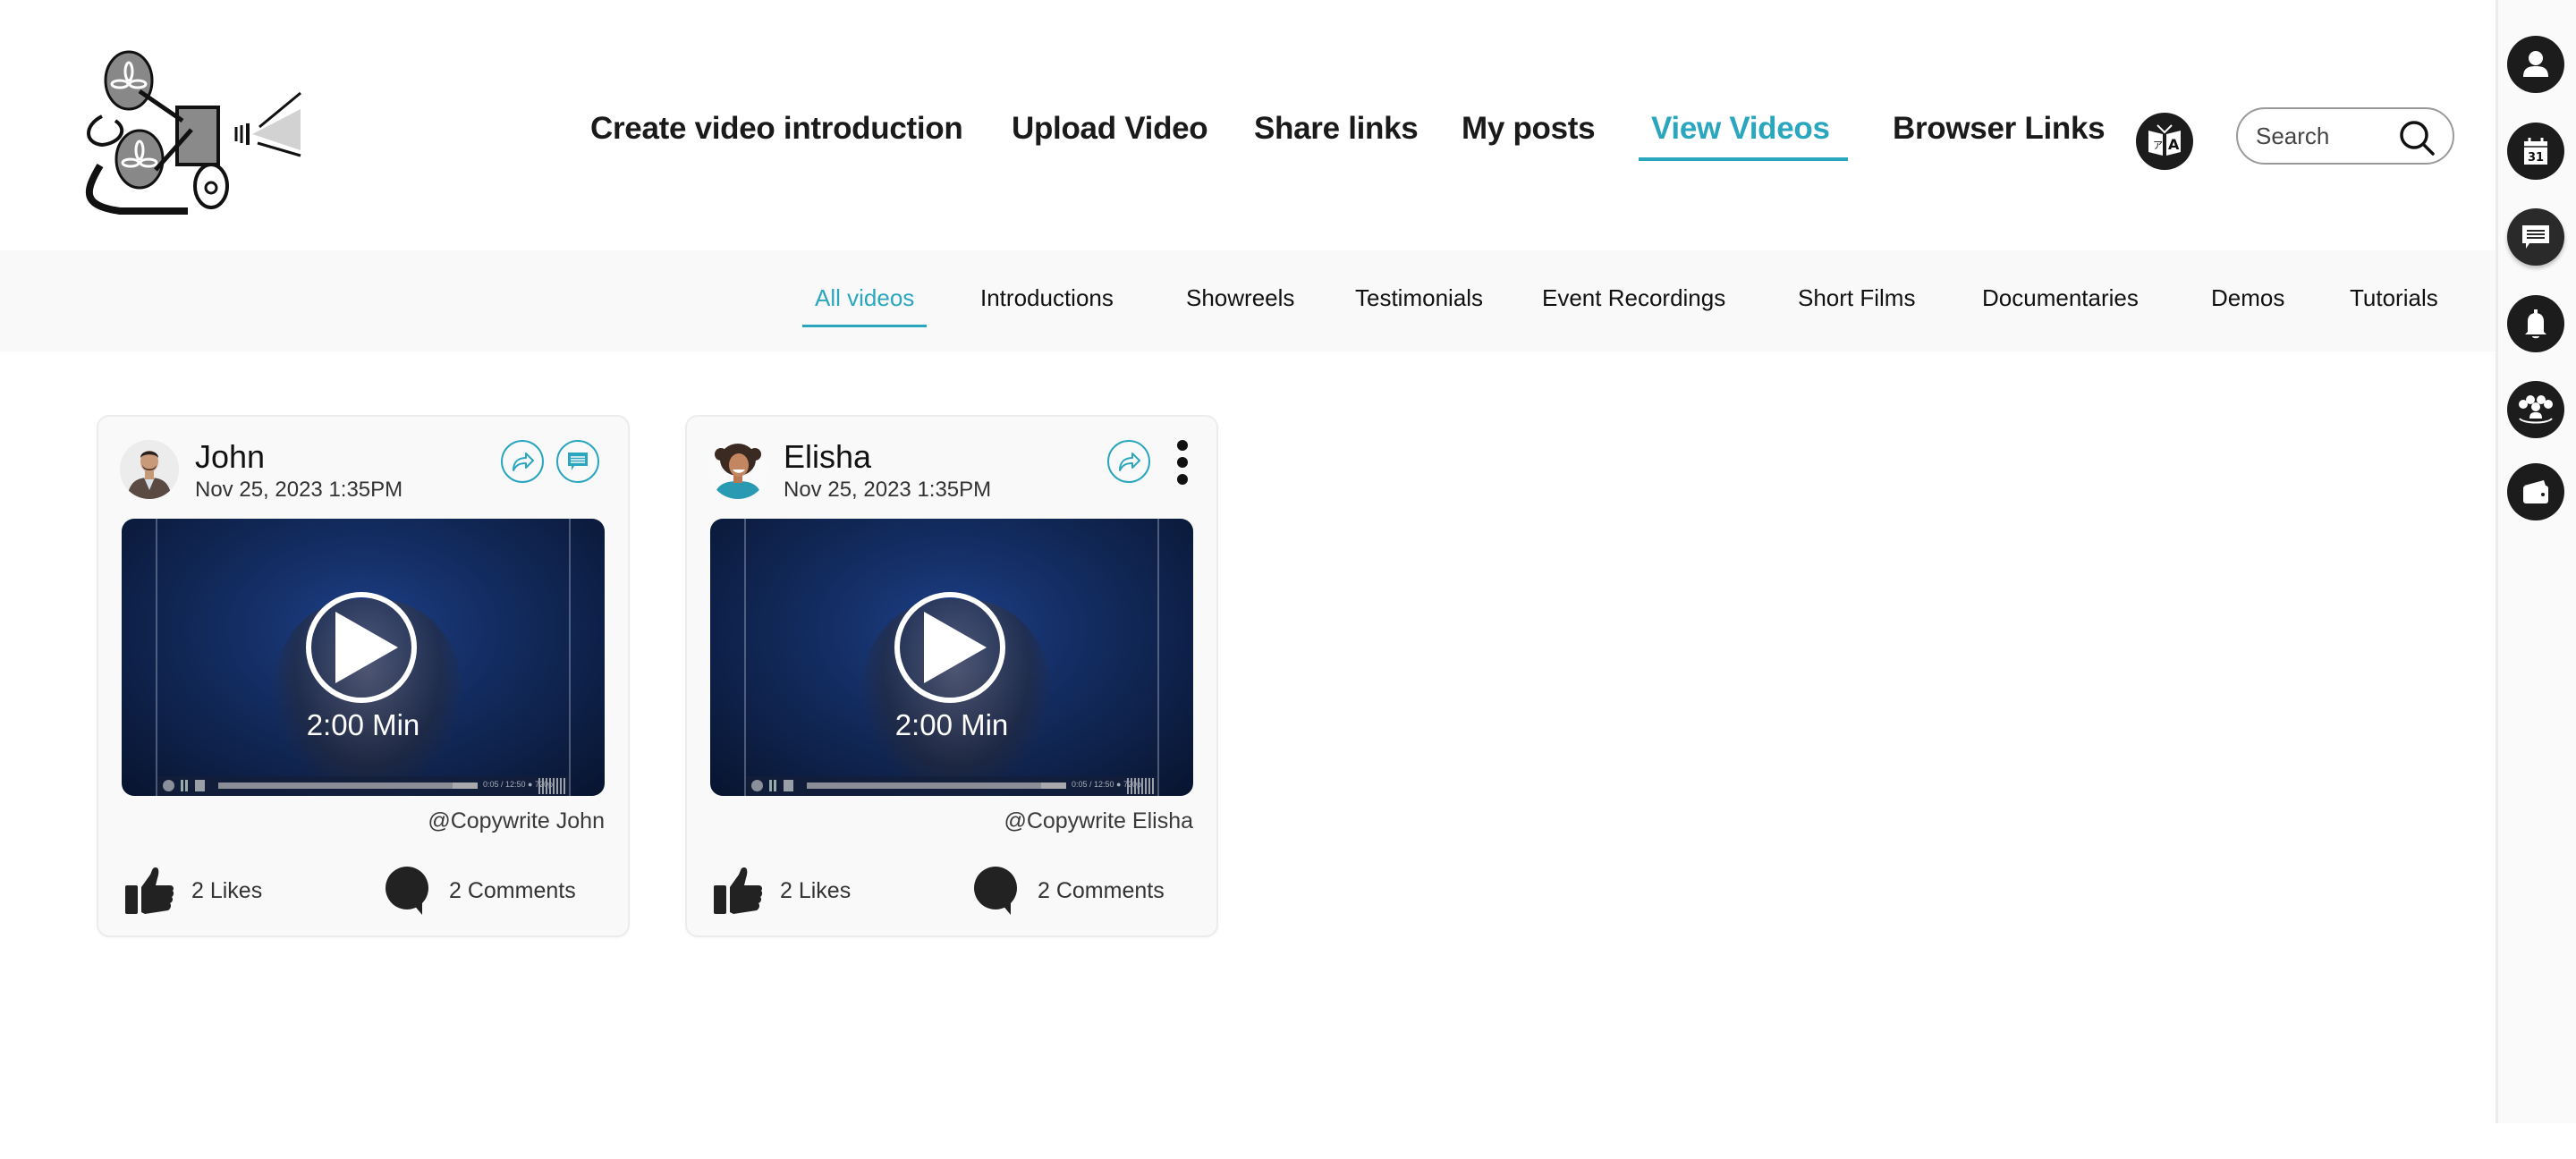  Describe the element at coordinates (1110, 129) in the screenshot. I see `nav-upload-video: Upload Video` at that location.